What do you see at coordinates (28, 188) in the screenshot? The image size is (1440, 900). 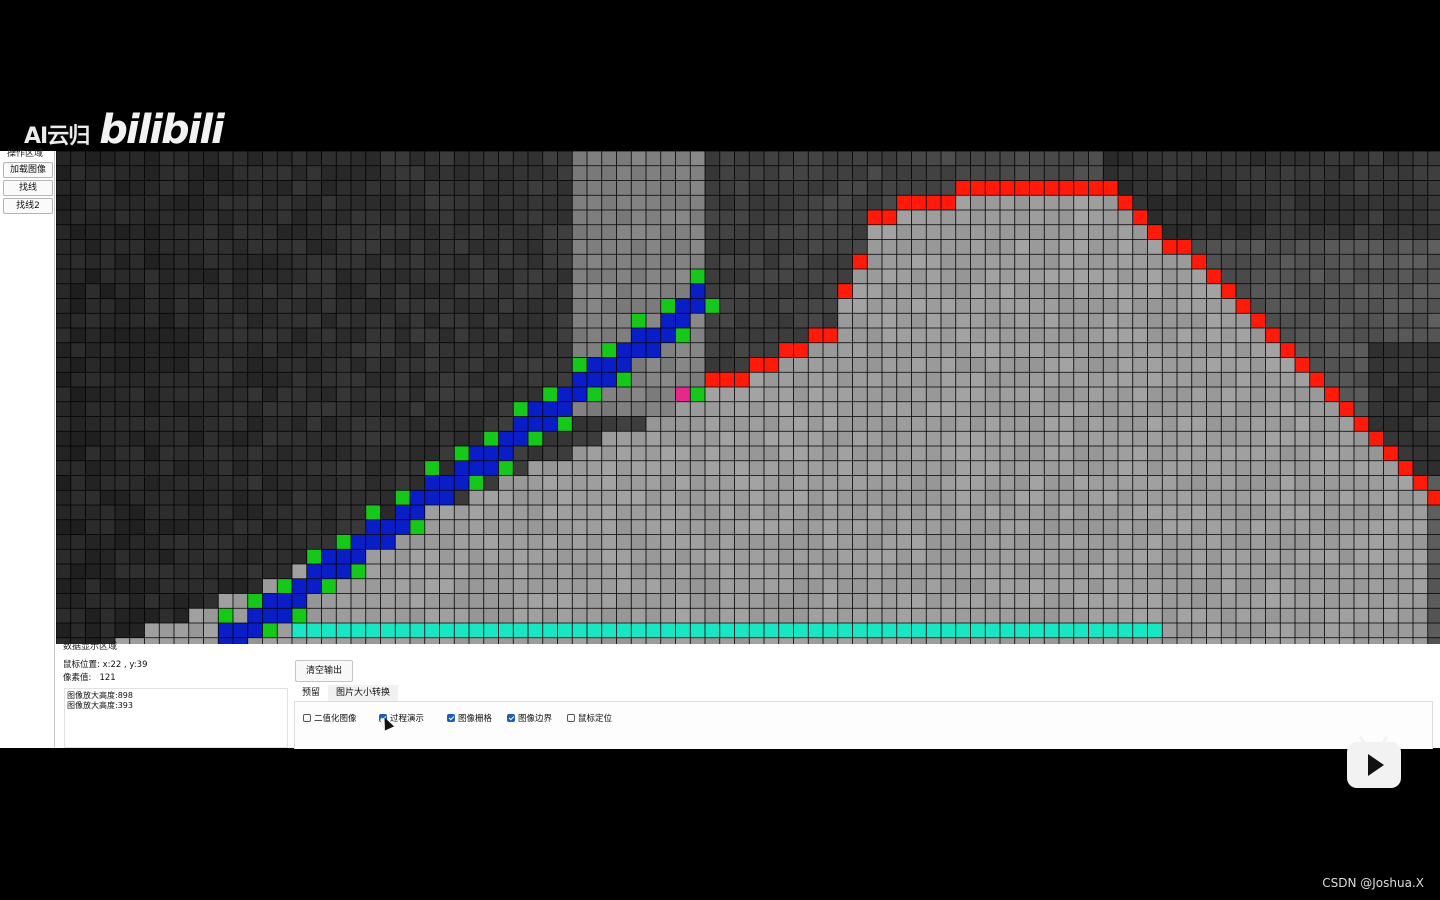 I see `find-line-button: 找线` at bounding box center [28, 188].